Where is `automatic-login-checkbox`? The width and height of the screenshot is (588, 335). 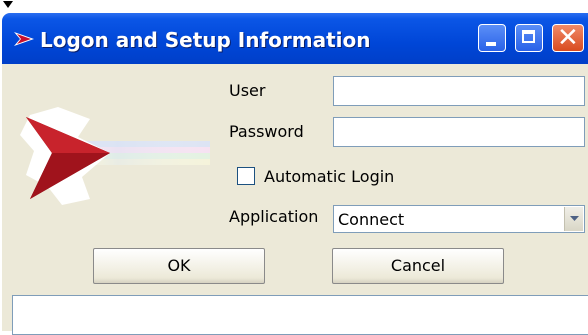 automatic-login-checkbox is located at coordinates (246, 176).